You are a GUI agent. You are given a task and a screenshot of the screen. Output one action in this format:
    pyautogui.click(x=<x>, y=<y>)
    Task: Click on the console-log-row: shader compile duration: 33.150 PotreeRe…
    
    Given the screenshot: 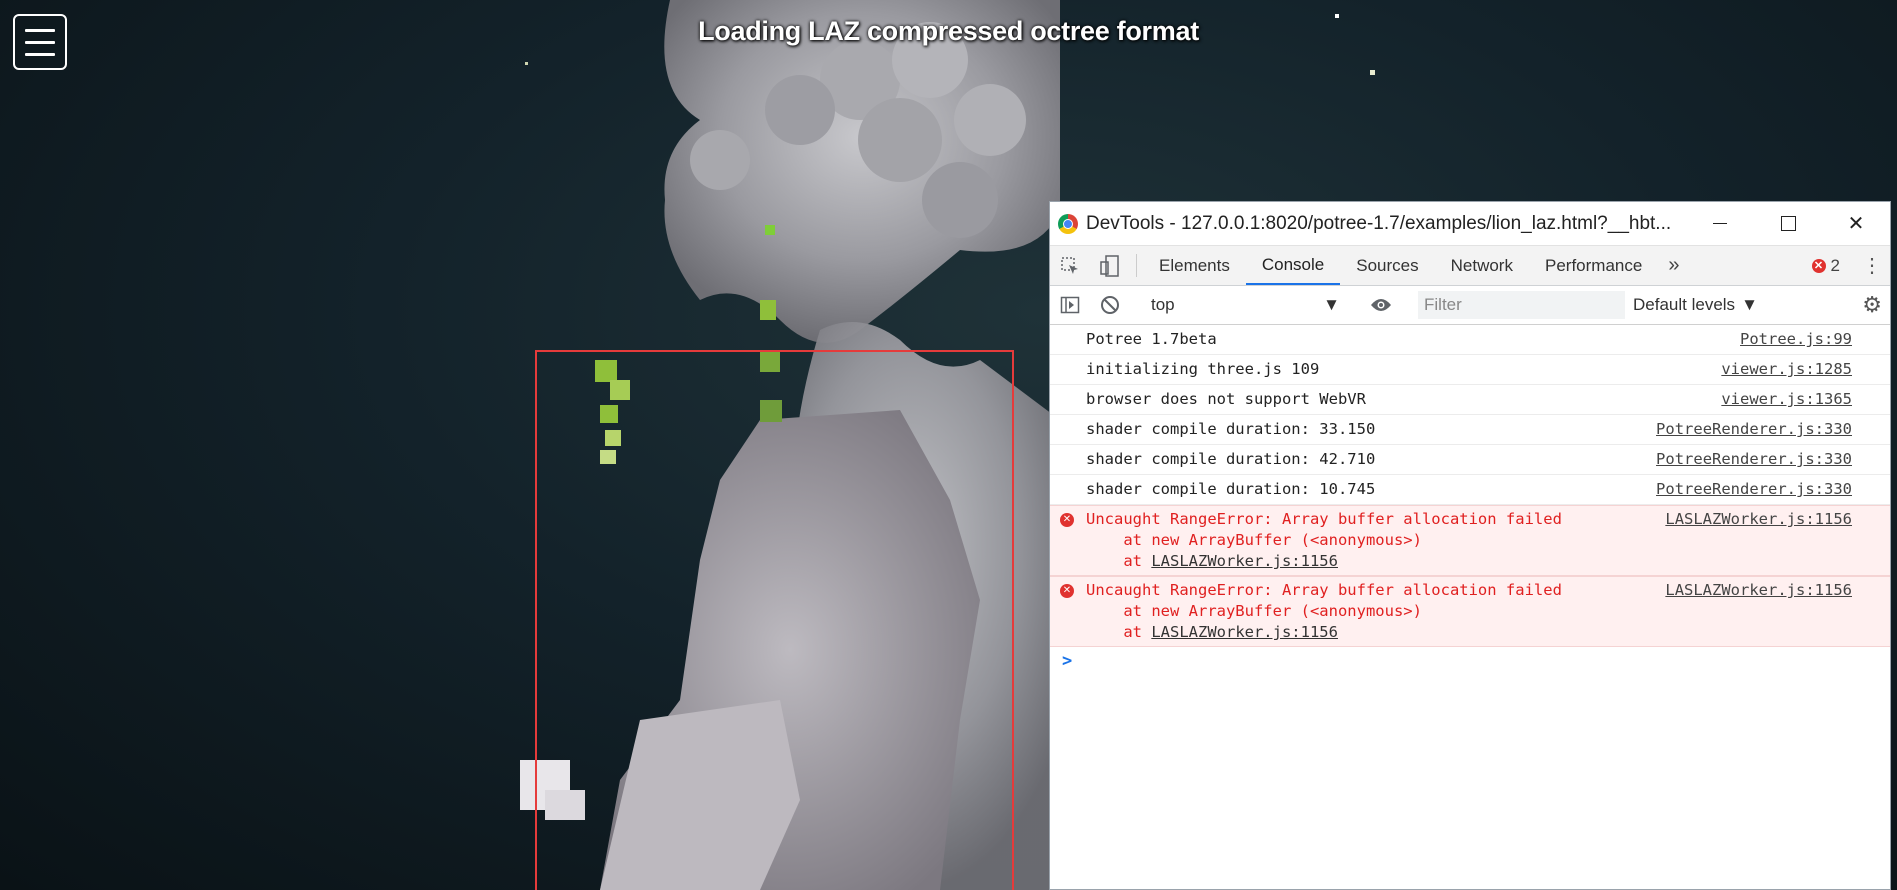 What is the action you would take?
    pyautogui.click(x=1470, y=430)
    